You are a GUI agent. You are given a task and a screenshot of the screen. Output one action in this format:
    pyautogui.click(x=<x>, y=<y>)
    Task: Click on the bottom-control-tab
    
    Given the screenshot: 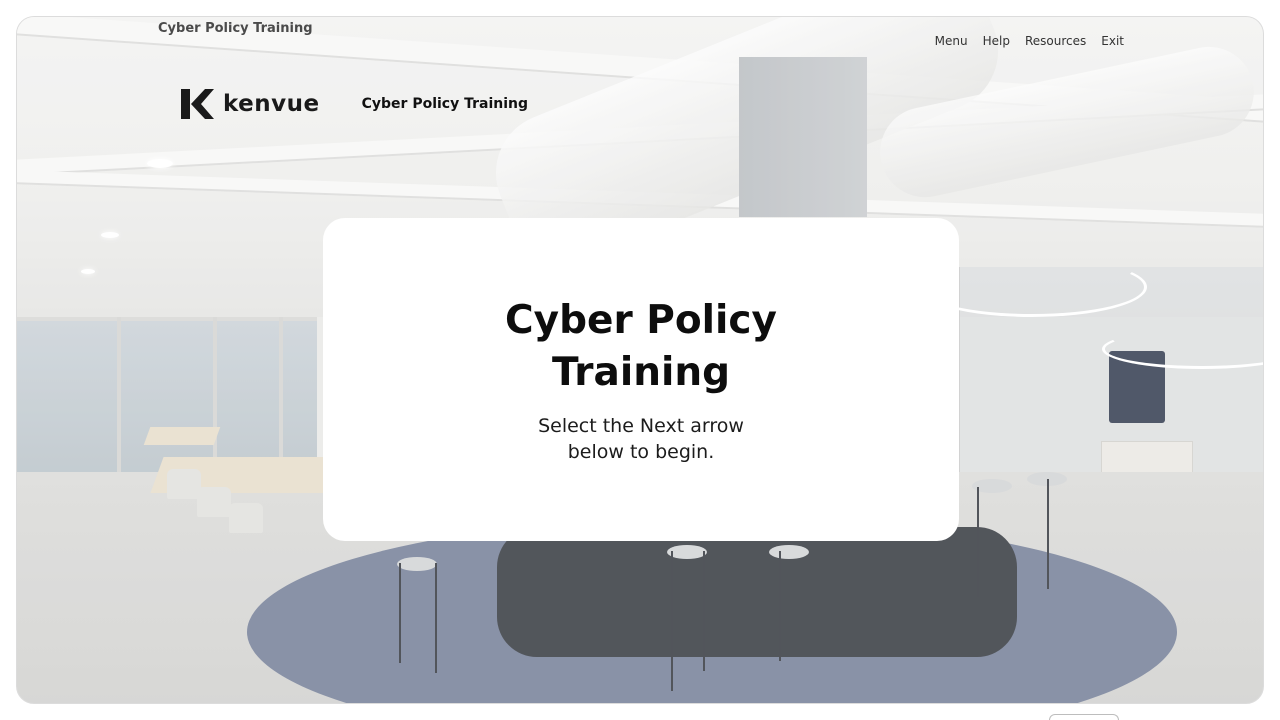 What is the action you would take?
    pyautogui.click(x=1084, y=717)
    